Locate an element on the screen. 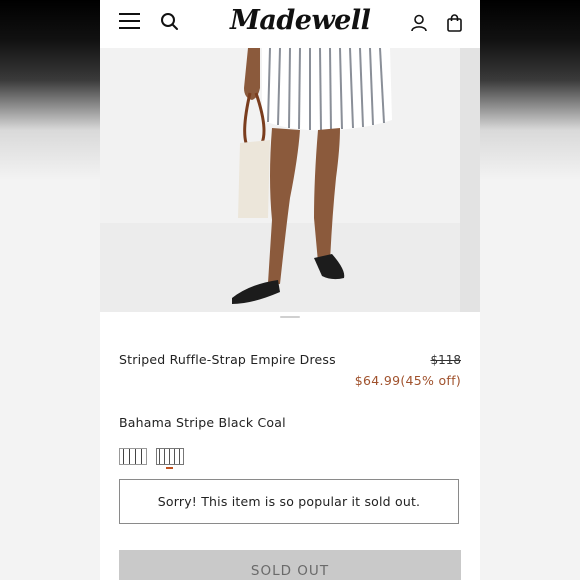 The height and width of the screenshot is (580, 580). product-title: Striped Ruffle-Strap Empire Dress is located at coordinates (227, 359).